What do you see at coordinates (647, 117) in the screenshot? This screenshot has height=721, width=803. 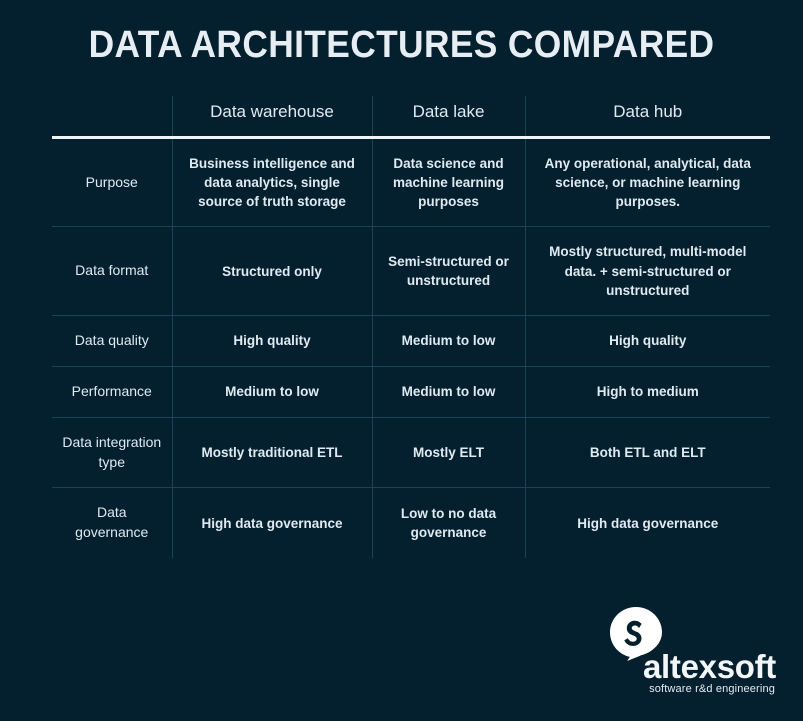 I see `column-header-data-hub: Data hub` at bounding box center [647, 117].